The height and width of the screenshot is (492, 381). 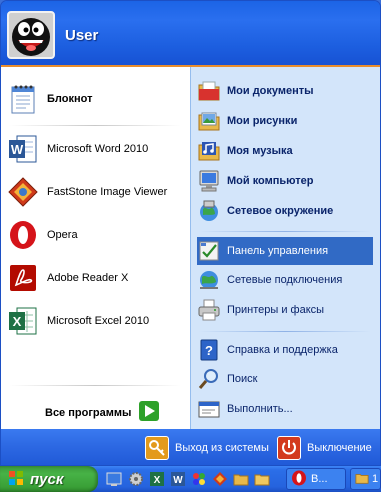 I want to click on taskbar-button-folder: 1, so click(x=365, y=479).